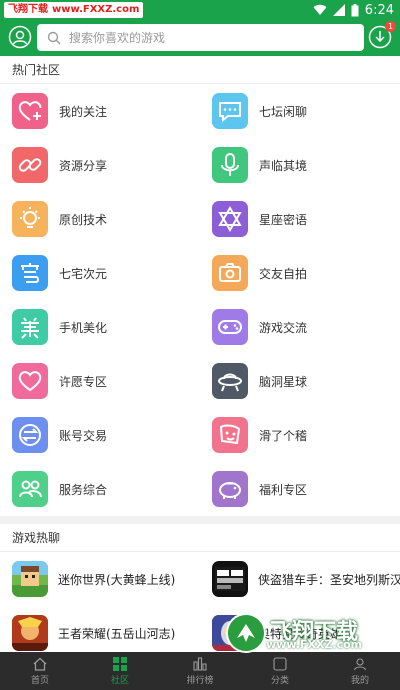  I want to click on game-chat-title: 游戏热聊, so click(200, 538).